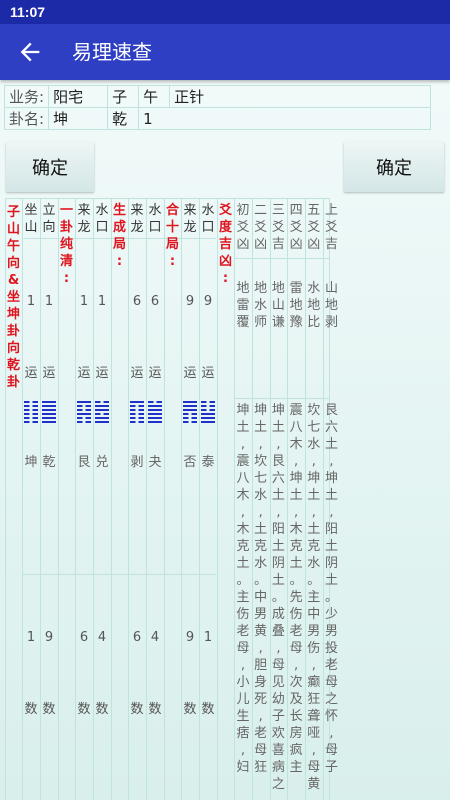 The width and height of the screenshot is (450, 800). I want to click on gua-sit: 坤, so click(78, 118).